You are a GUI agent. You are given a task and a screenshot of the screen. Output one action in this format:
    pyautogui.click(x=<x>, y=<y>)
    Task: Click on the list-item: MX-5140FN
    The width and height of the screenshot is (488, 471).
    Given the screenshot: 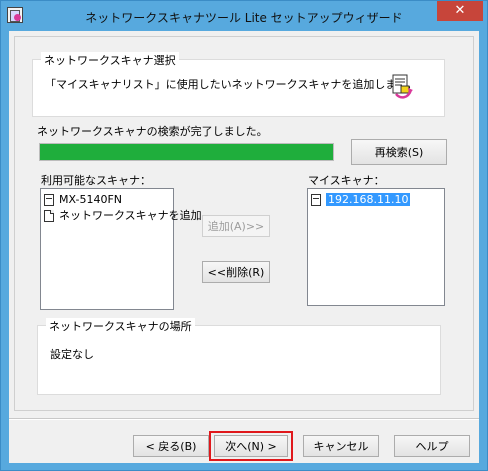 What is the action you would take?
    pyautogui.click(x=107, y=200)
    